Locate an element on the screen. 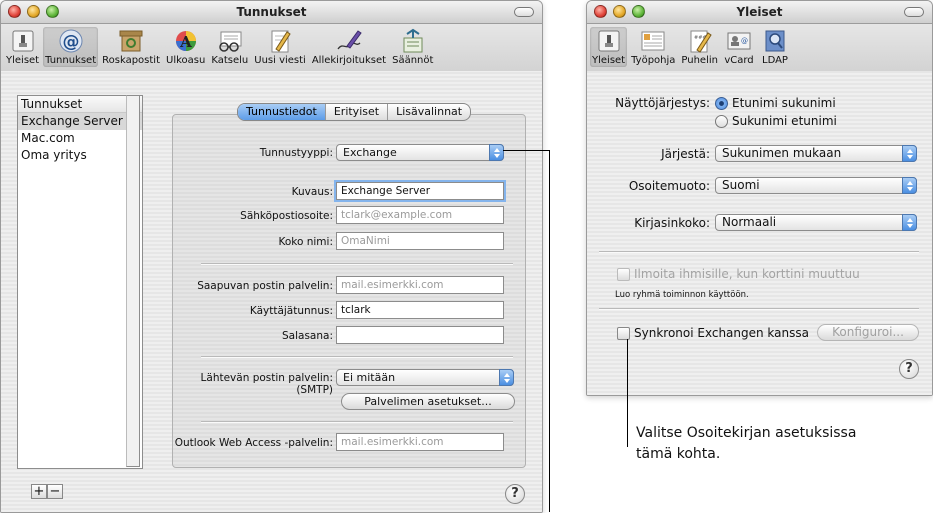 Image resolution: width=933 pixels, height=513 pixels. radio-last-first-label: Sukunimi etunimi is located at coordinates (784, 121).